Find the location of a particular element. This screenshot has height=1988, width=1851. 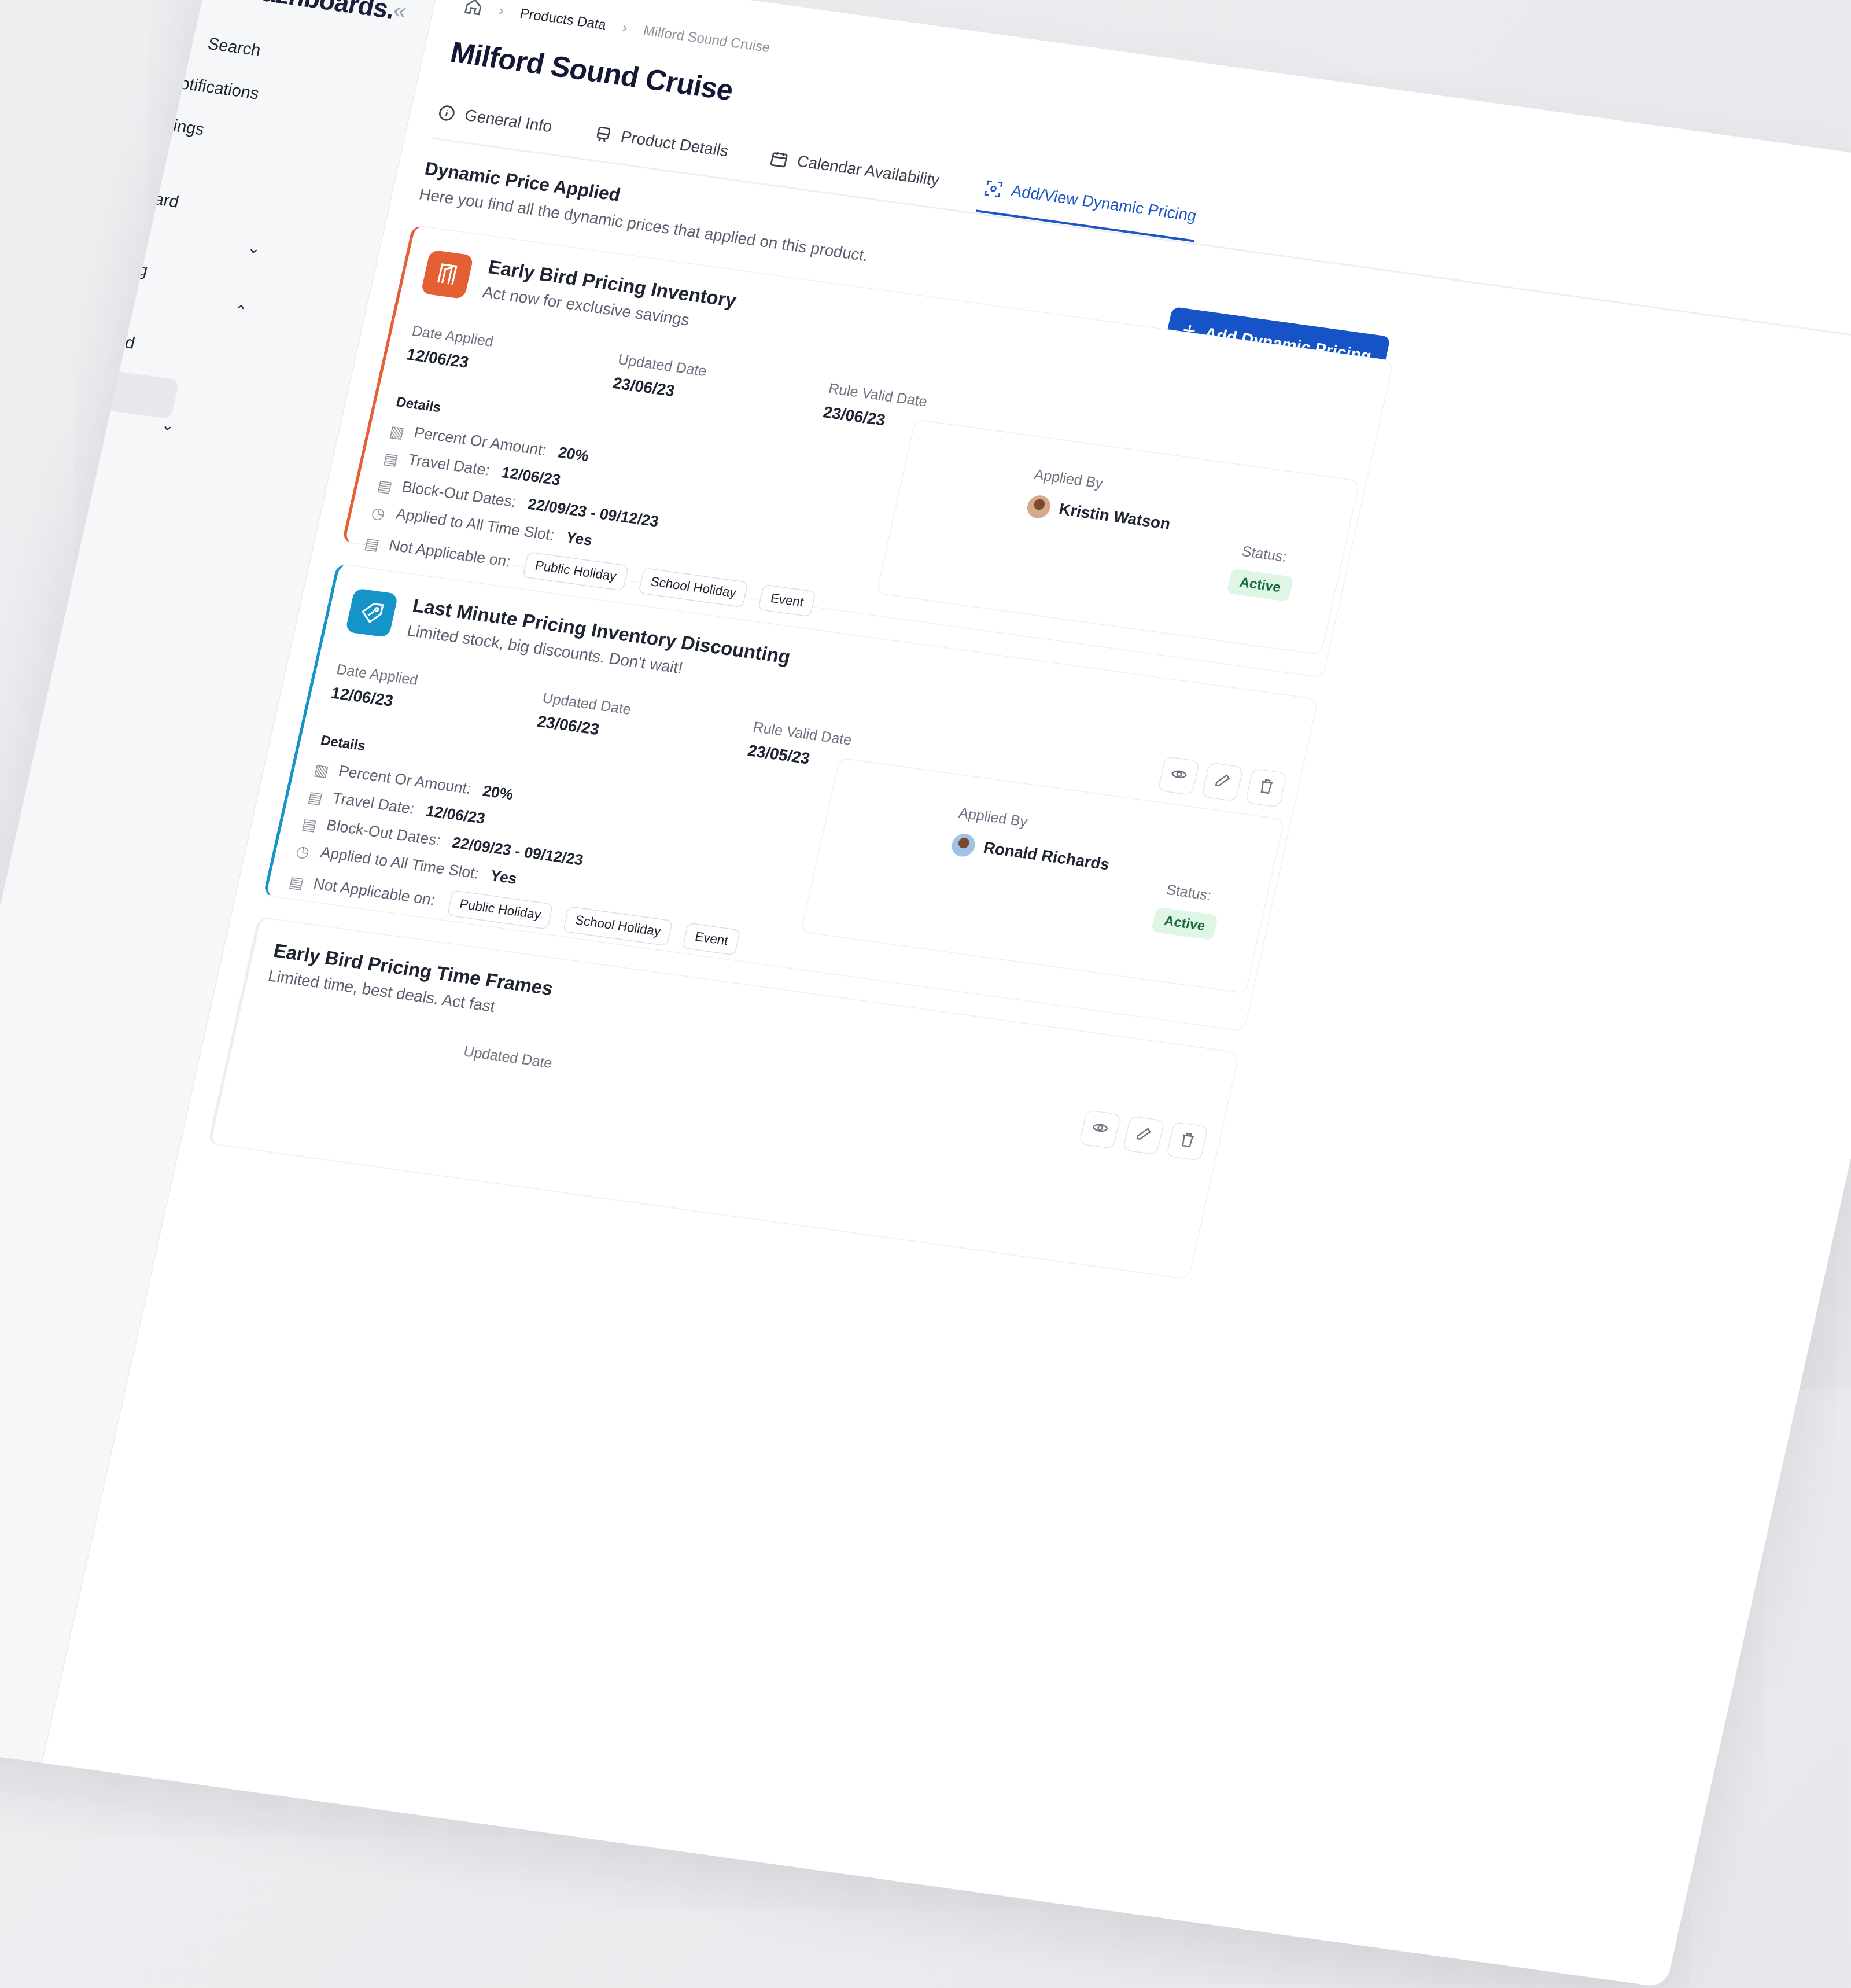

sidebar-item-dashboard: Dashboard is located at coordinates (137, 197).